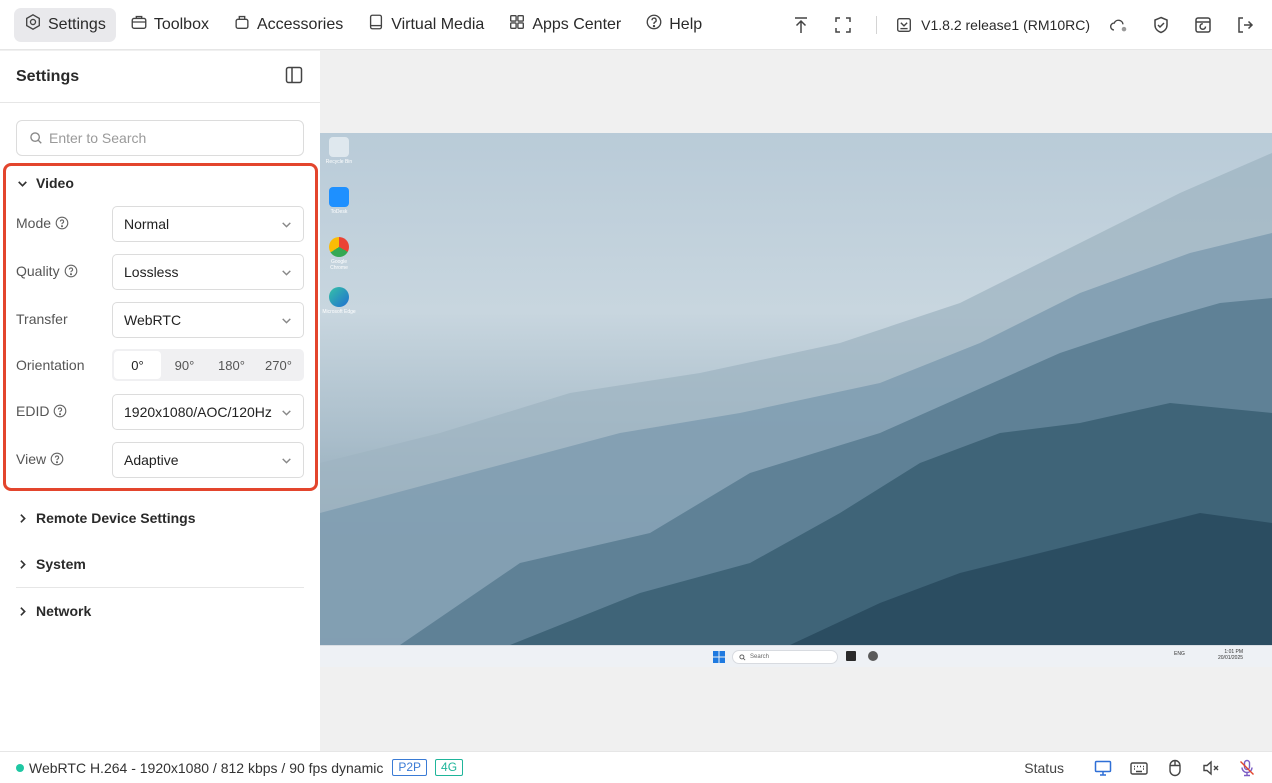 The width and height of the screenshot is (1272, 783). What do you see at coordinates (686, 24) in the screenshot?
I see `nav-help-label: Help` at bounding box center [686, 24].